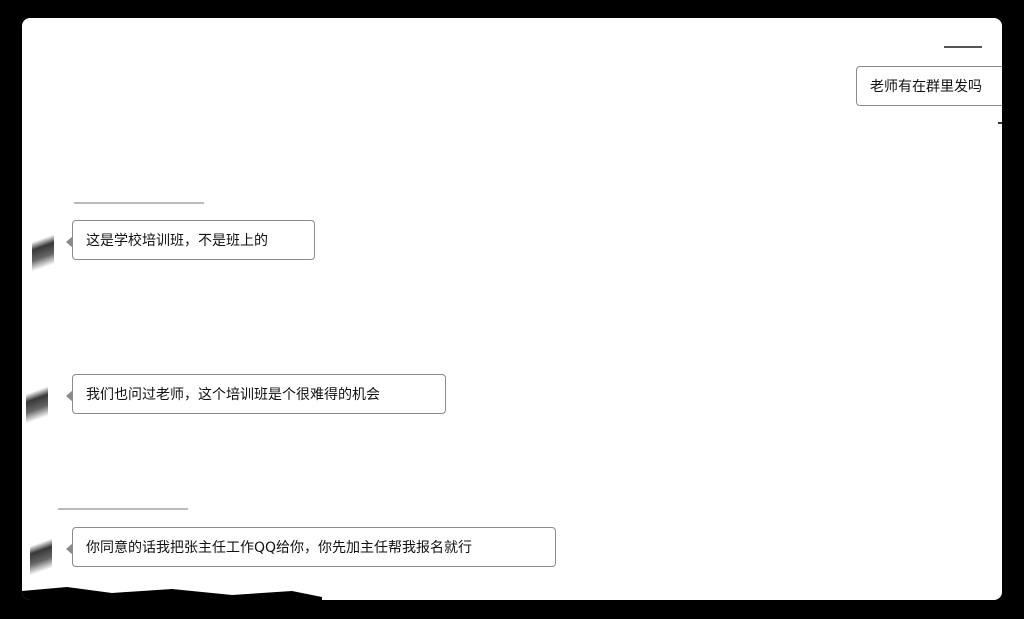 The image size is (1024, 619). What do you see at coordinates (172, 593) in the screenshot?
I see `bottom-edge` at bounding box center [172, 593].